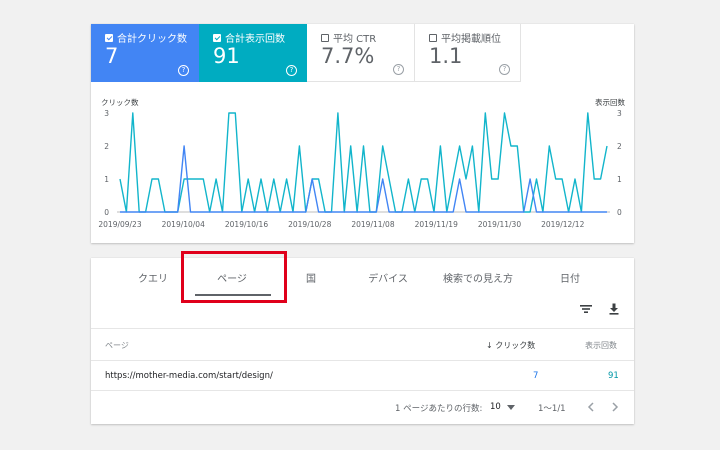 Image resolution: width=720 pixels, height=450 pixels. What do you see at coordinates (309, 224) in the screenshot?
I see `x-tick-label: 2019/10/28` at bounding box center [309, 224].